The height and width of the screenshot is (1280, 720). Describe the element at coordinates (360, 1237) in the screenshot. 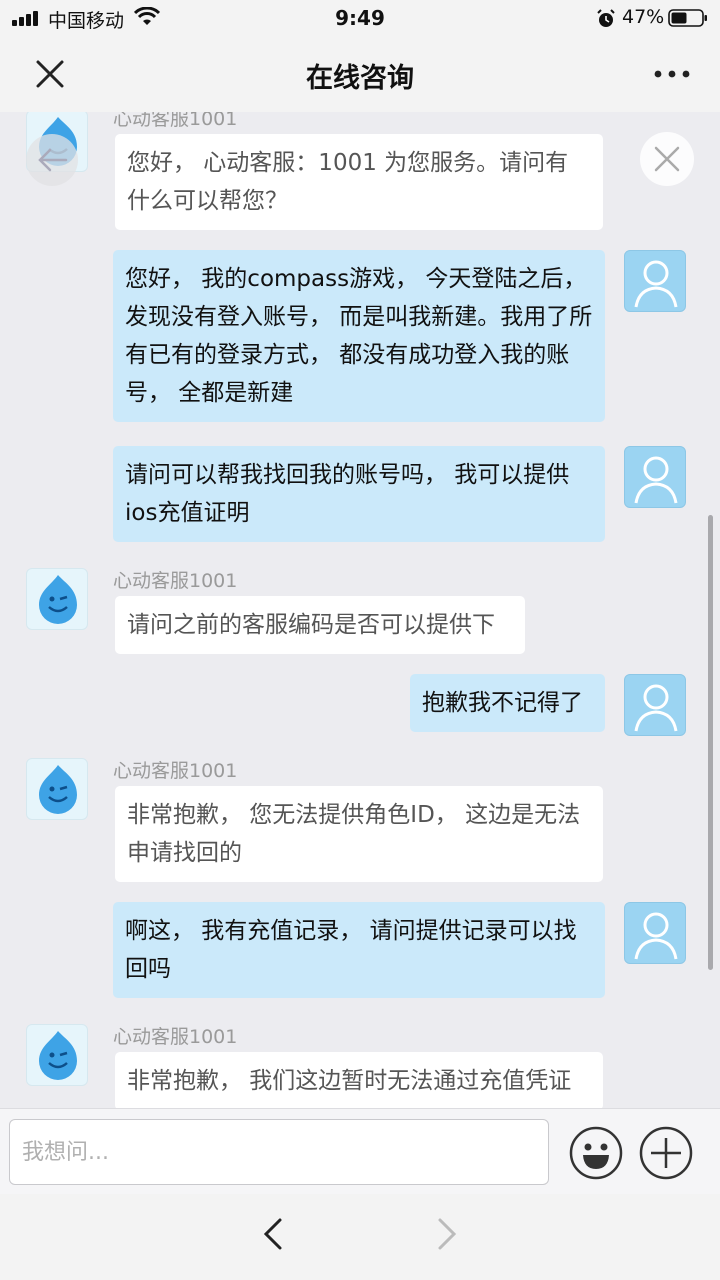

I see `browser-bottom-bar` at that location.